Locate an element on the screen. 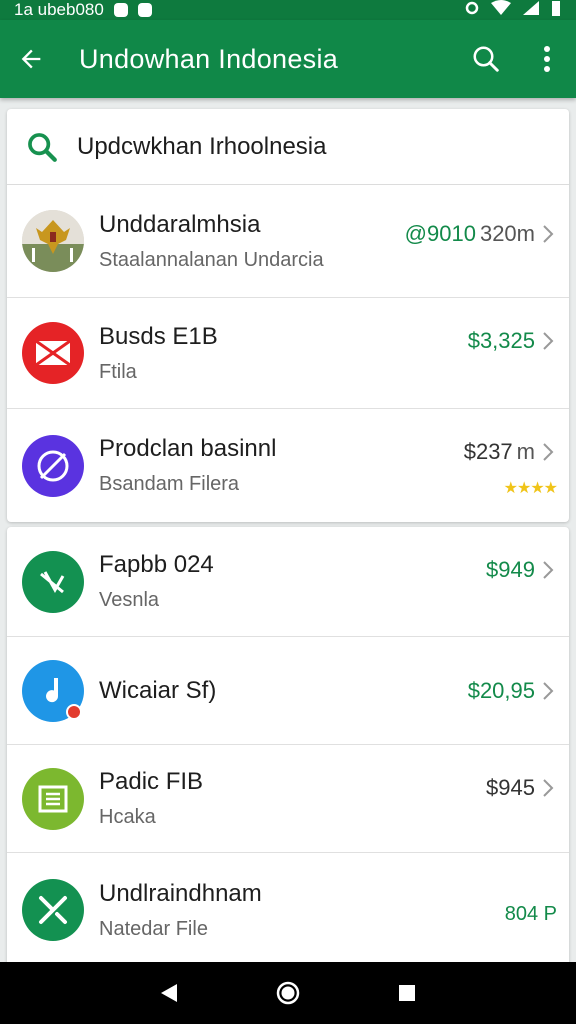 The image size is (576, 1024). more-options-button is located at coordinates (547, 59).